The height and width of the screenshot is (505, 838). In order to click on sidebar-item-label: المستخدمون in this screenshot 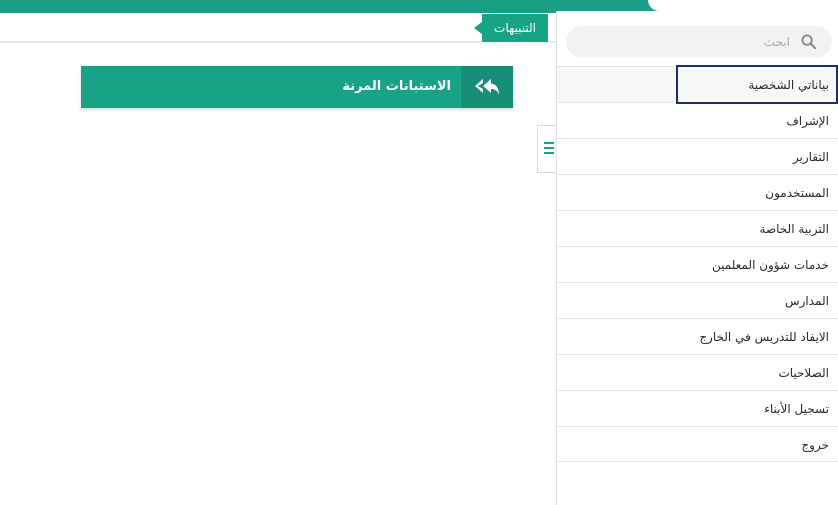, I will do `click(797, 193)`.